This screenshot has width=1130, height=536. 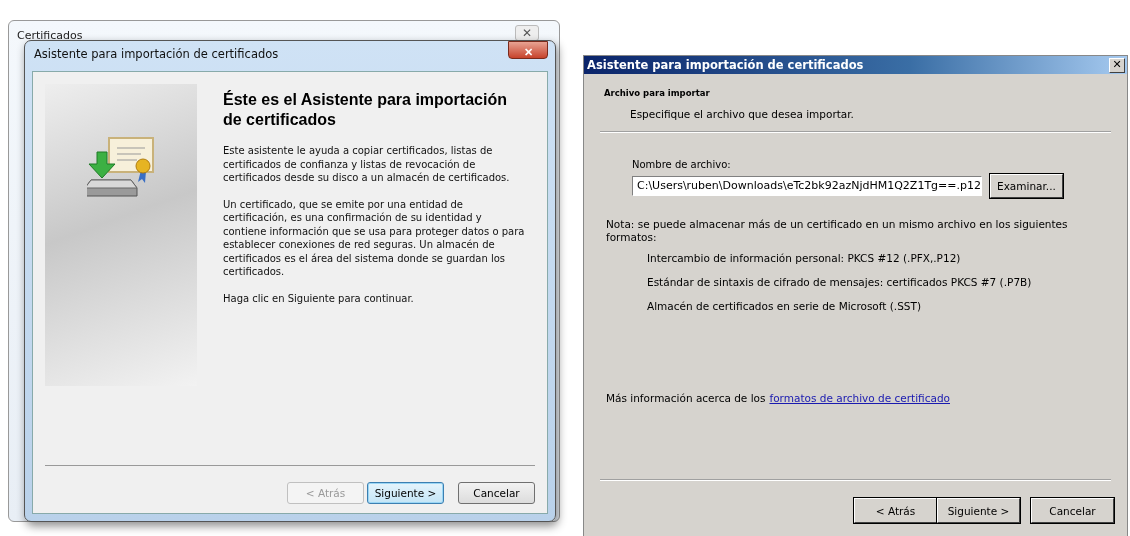 I want to click on format-item: Intercambio de información personal: PKCS #12 (.PFX,.P12), so click(x=804, y=258).